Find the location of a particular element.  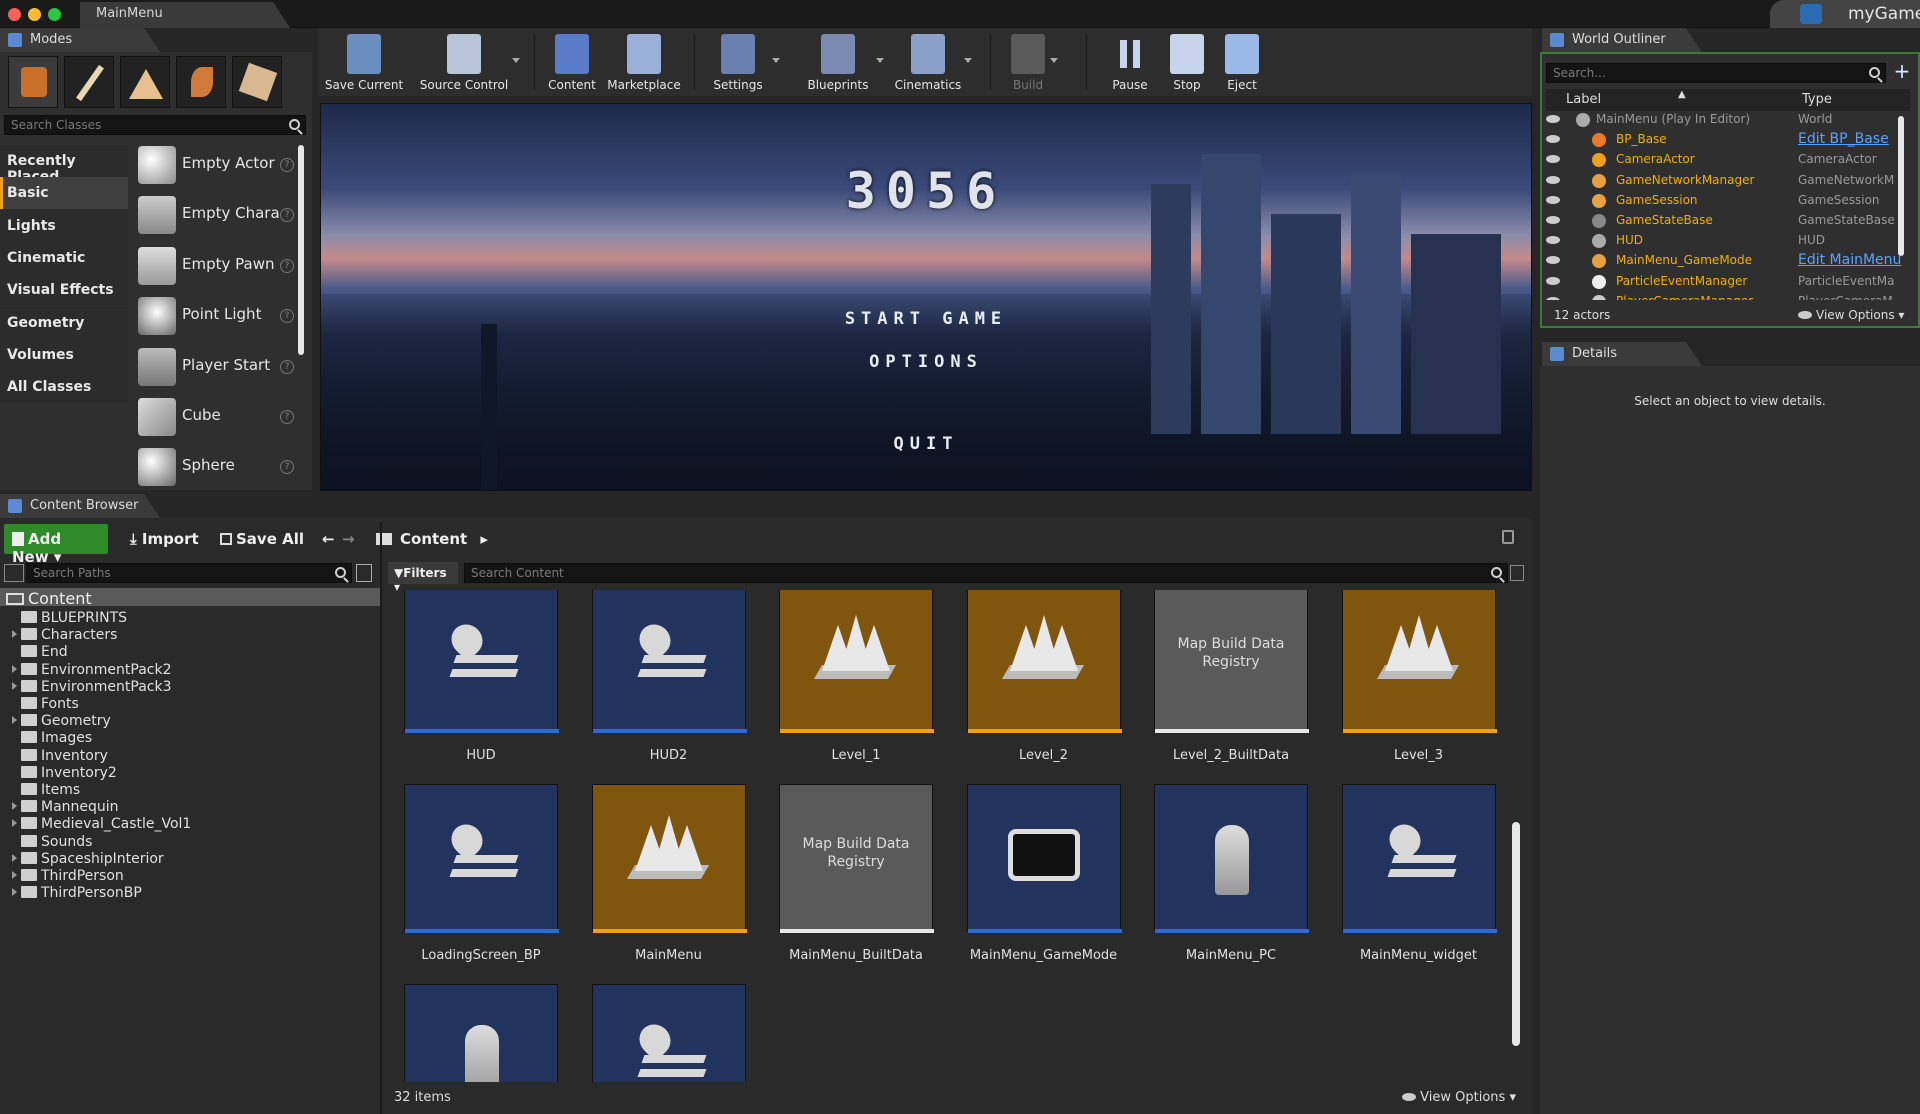

folder-mannequin: Mannequin is located at coordinates (65, 807).